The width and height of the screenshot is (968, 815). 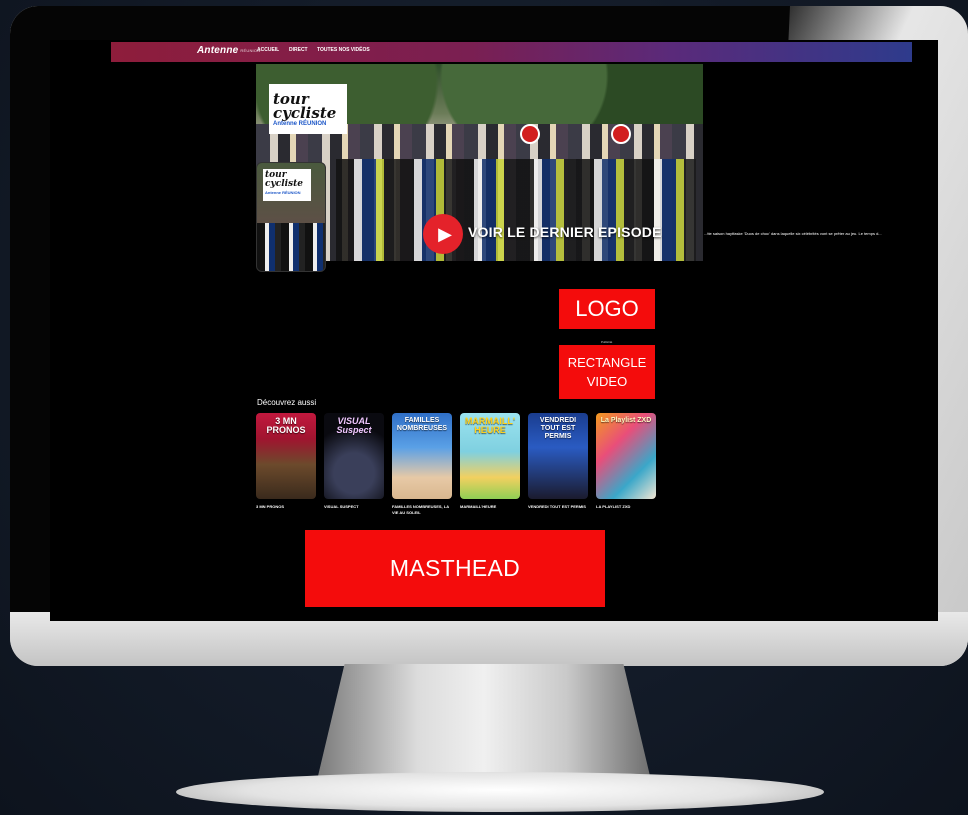 What do you see at coordinates (490, 425) in the screenshot?
I see `tile-art-text: MARMAILL' HEURE` at bounding box center [490, 425].